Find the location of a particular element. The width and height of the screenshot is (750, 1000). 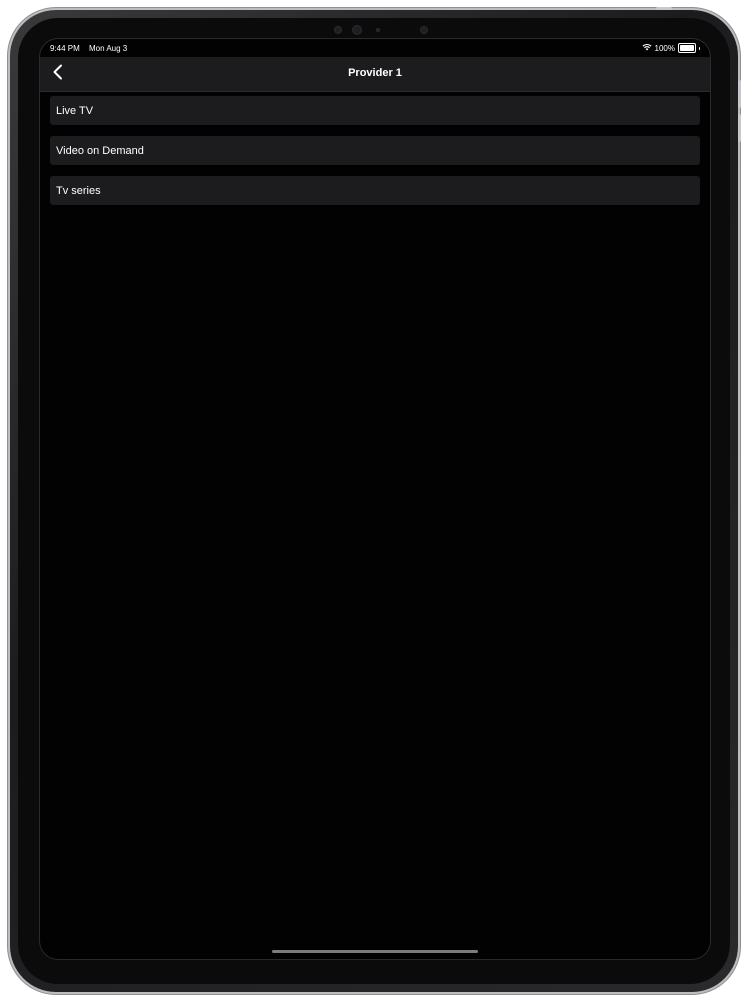

status-indicators: 100% is located at coordinates (671, 48).